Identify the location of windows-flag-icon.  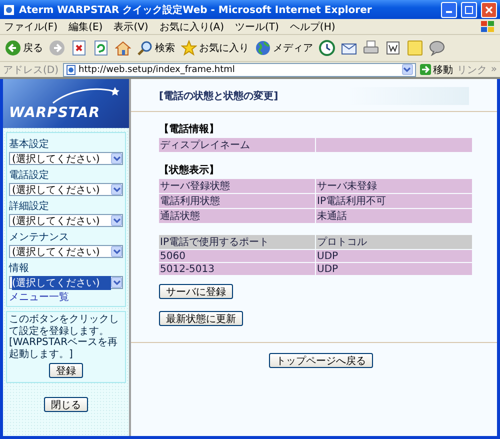
(488, 26).